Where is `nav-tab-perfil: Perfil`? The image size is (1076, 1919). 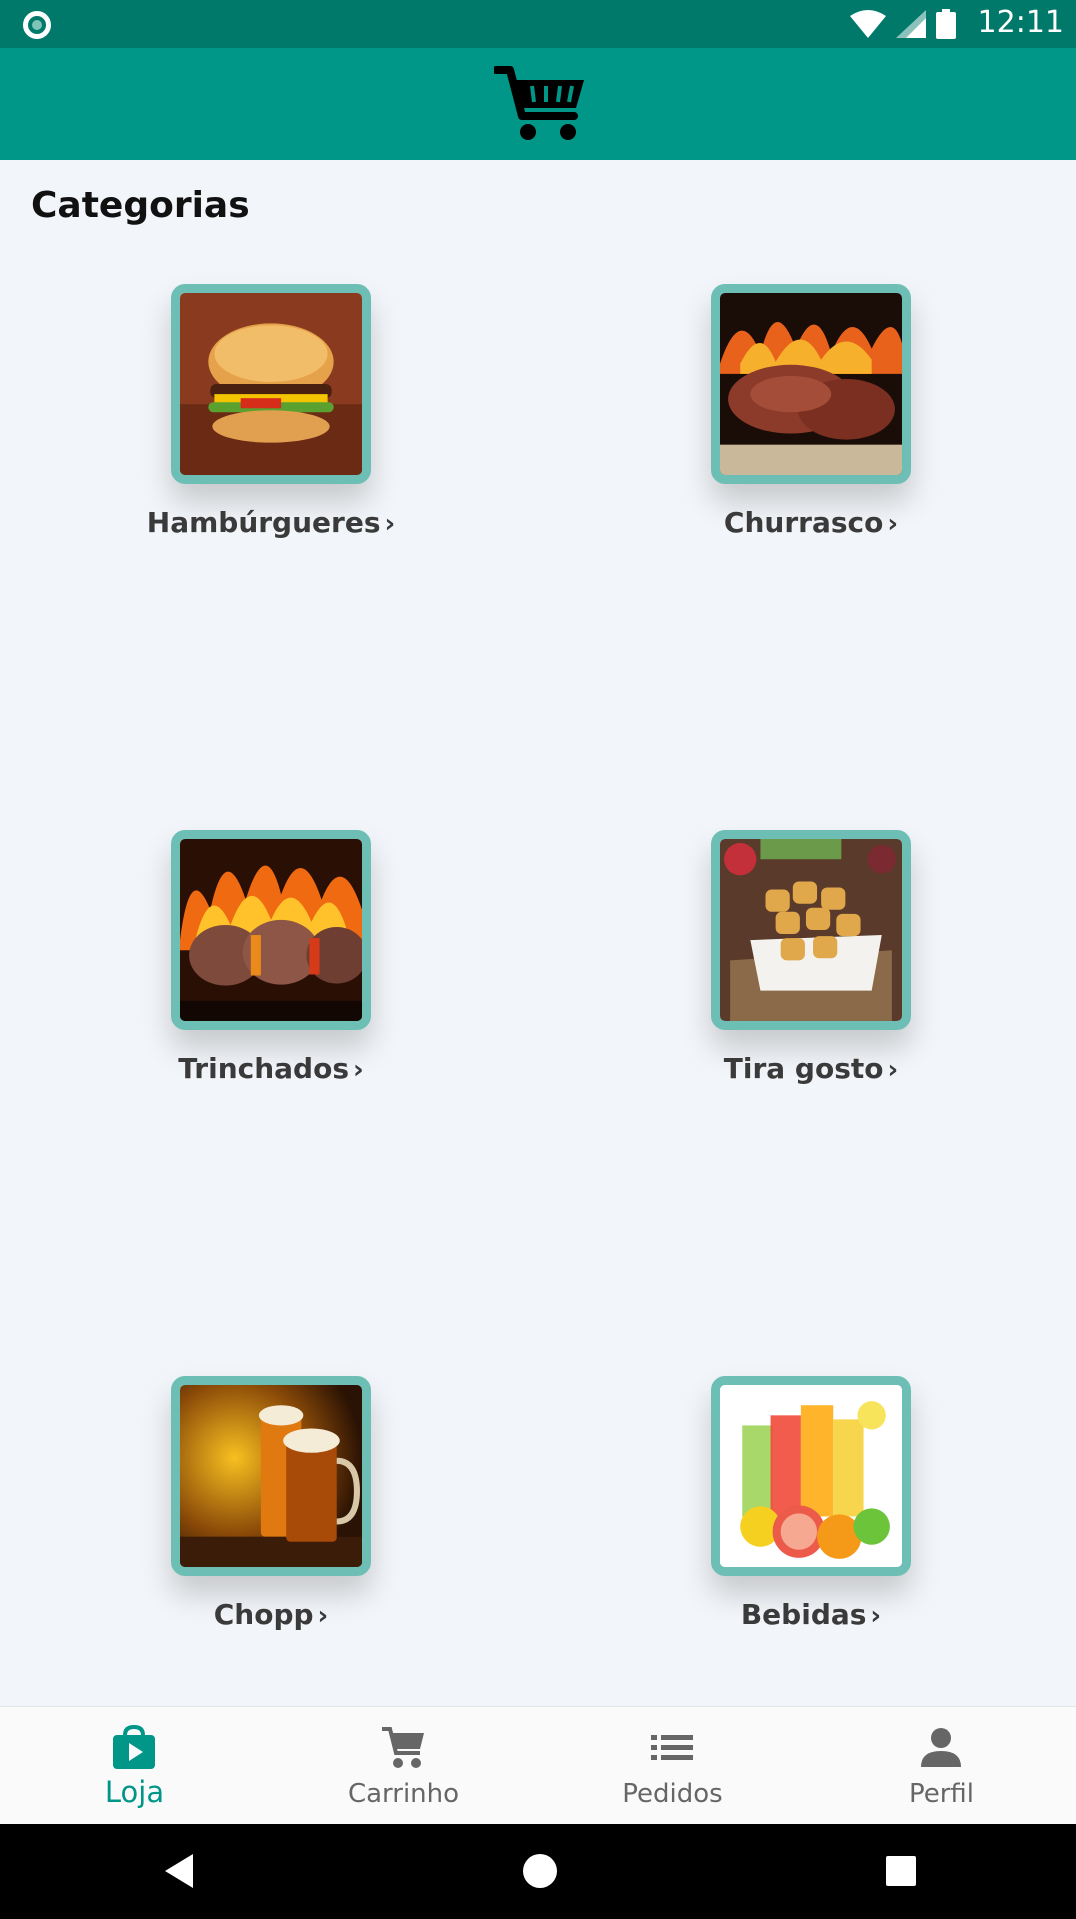 nav-tab-perfil: Perfil is located at coordinates (941, 1766).